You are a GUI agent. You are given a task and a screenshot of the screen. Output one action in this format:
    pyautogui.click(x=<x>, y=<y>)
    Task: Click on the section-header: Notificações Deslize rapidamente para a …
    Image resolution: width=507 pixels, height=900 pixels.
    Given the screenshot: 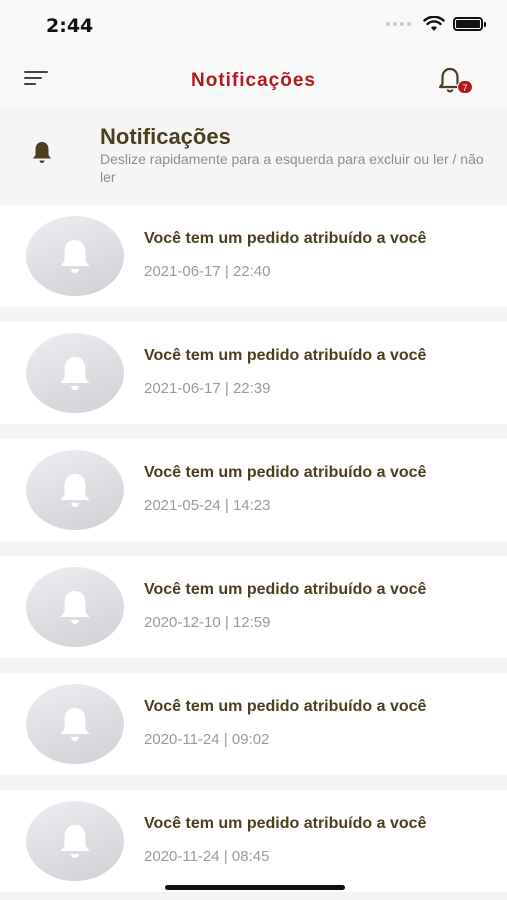 What is the action you would take?
    pyautogui.click(x=253, y=157)
    